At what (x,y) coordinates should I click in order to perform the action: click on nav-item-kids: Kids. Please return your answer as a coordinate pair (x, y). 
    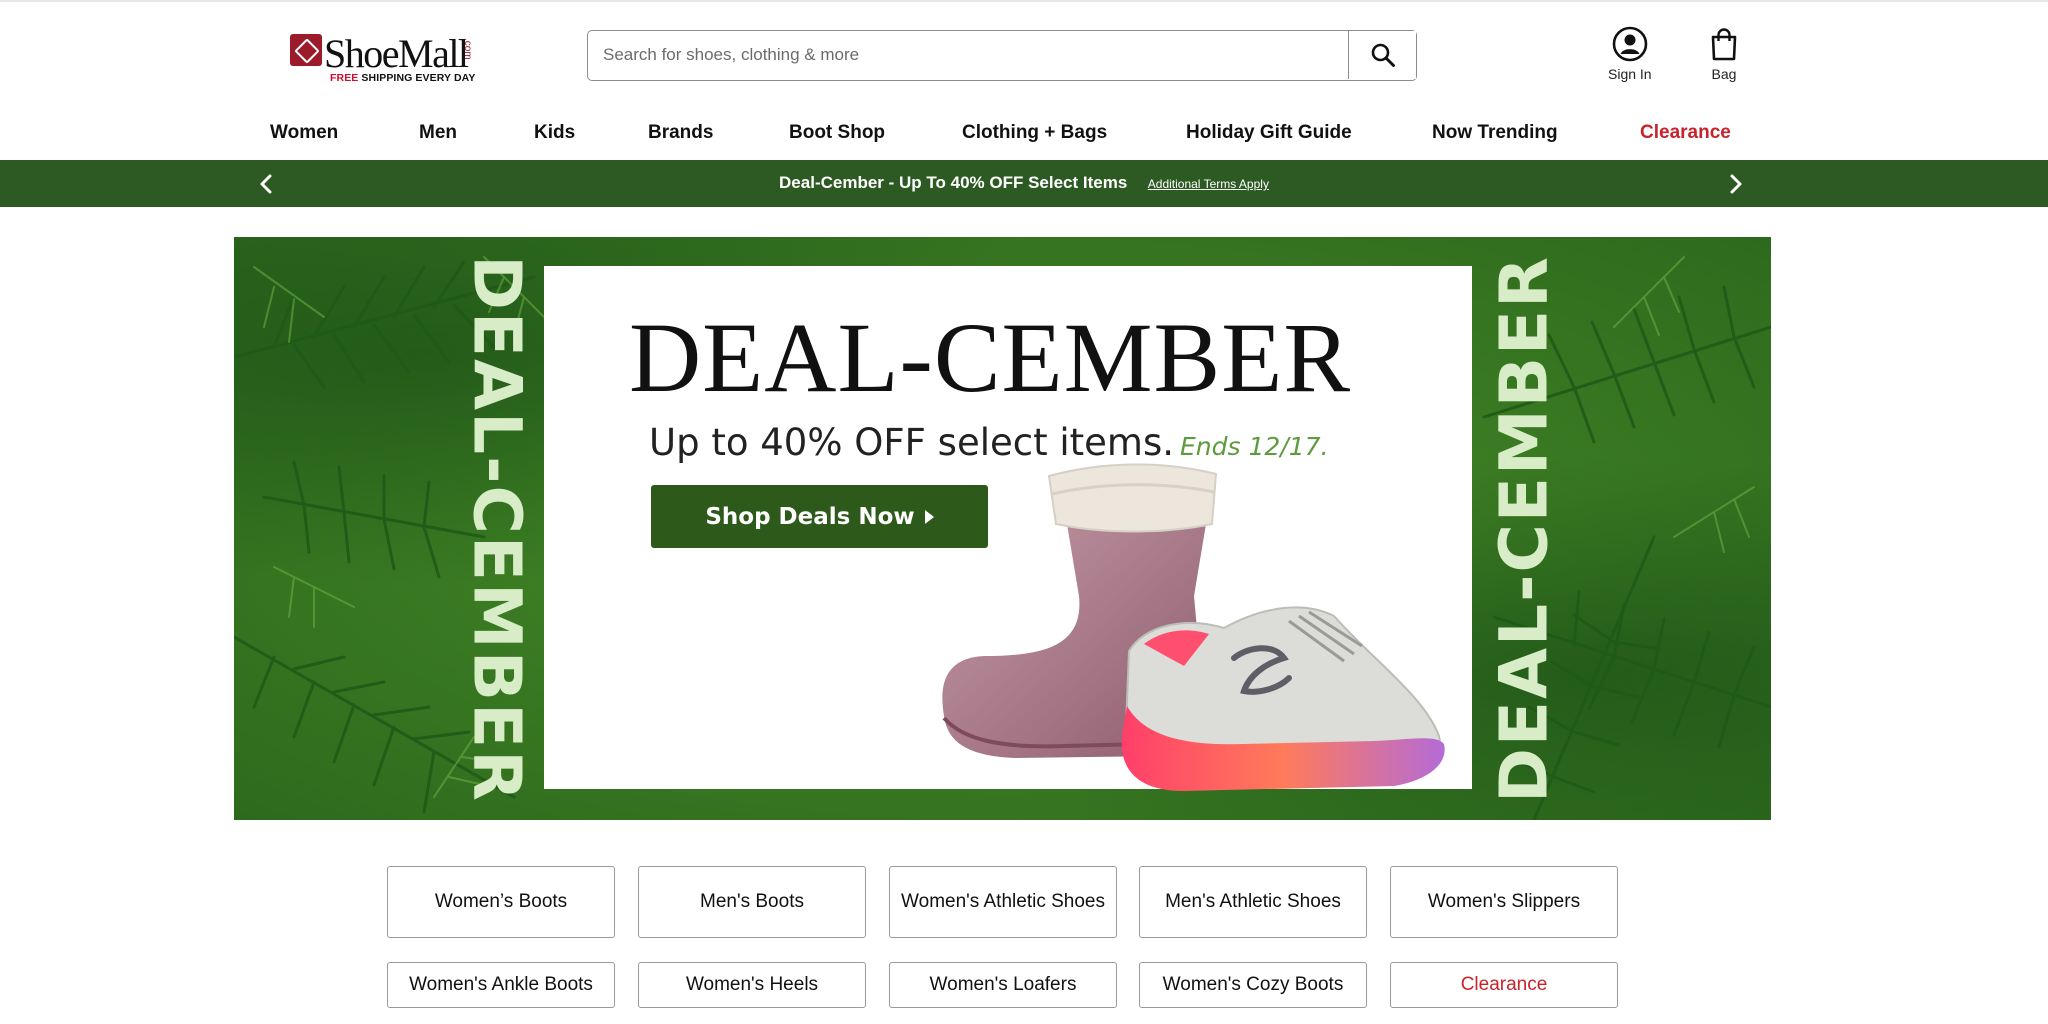
    Looking at the image, I should click on (554, 133).